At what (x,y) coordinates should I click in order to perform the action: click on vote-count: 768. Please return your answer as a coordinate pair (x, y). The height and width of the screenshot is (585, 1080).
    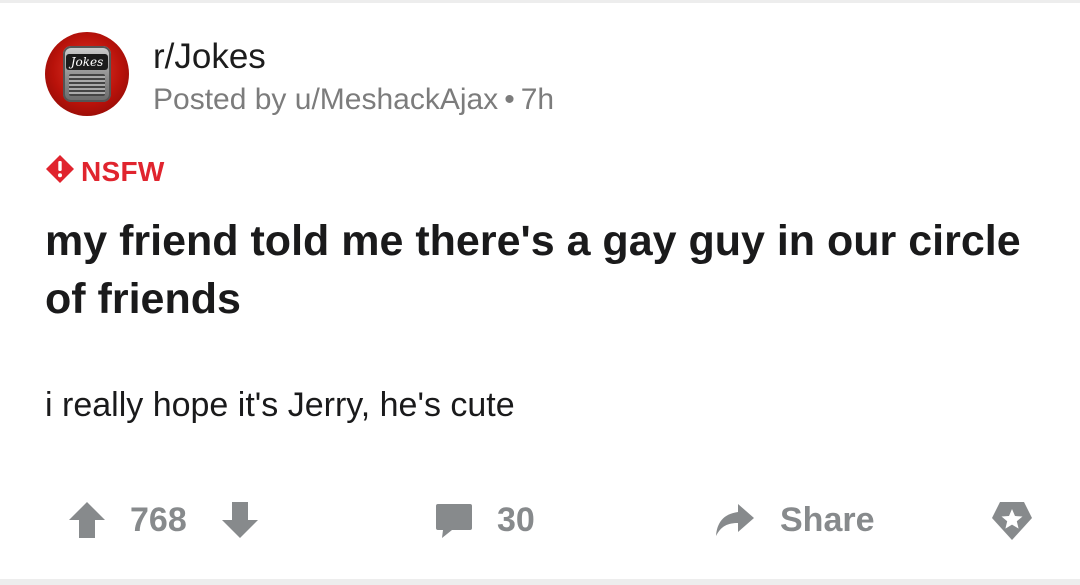
    Looking at the image, I should click on (158, 520).